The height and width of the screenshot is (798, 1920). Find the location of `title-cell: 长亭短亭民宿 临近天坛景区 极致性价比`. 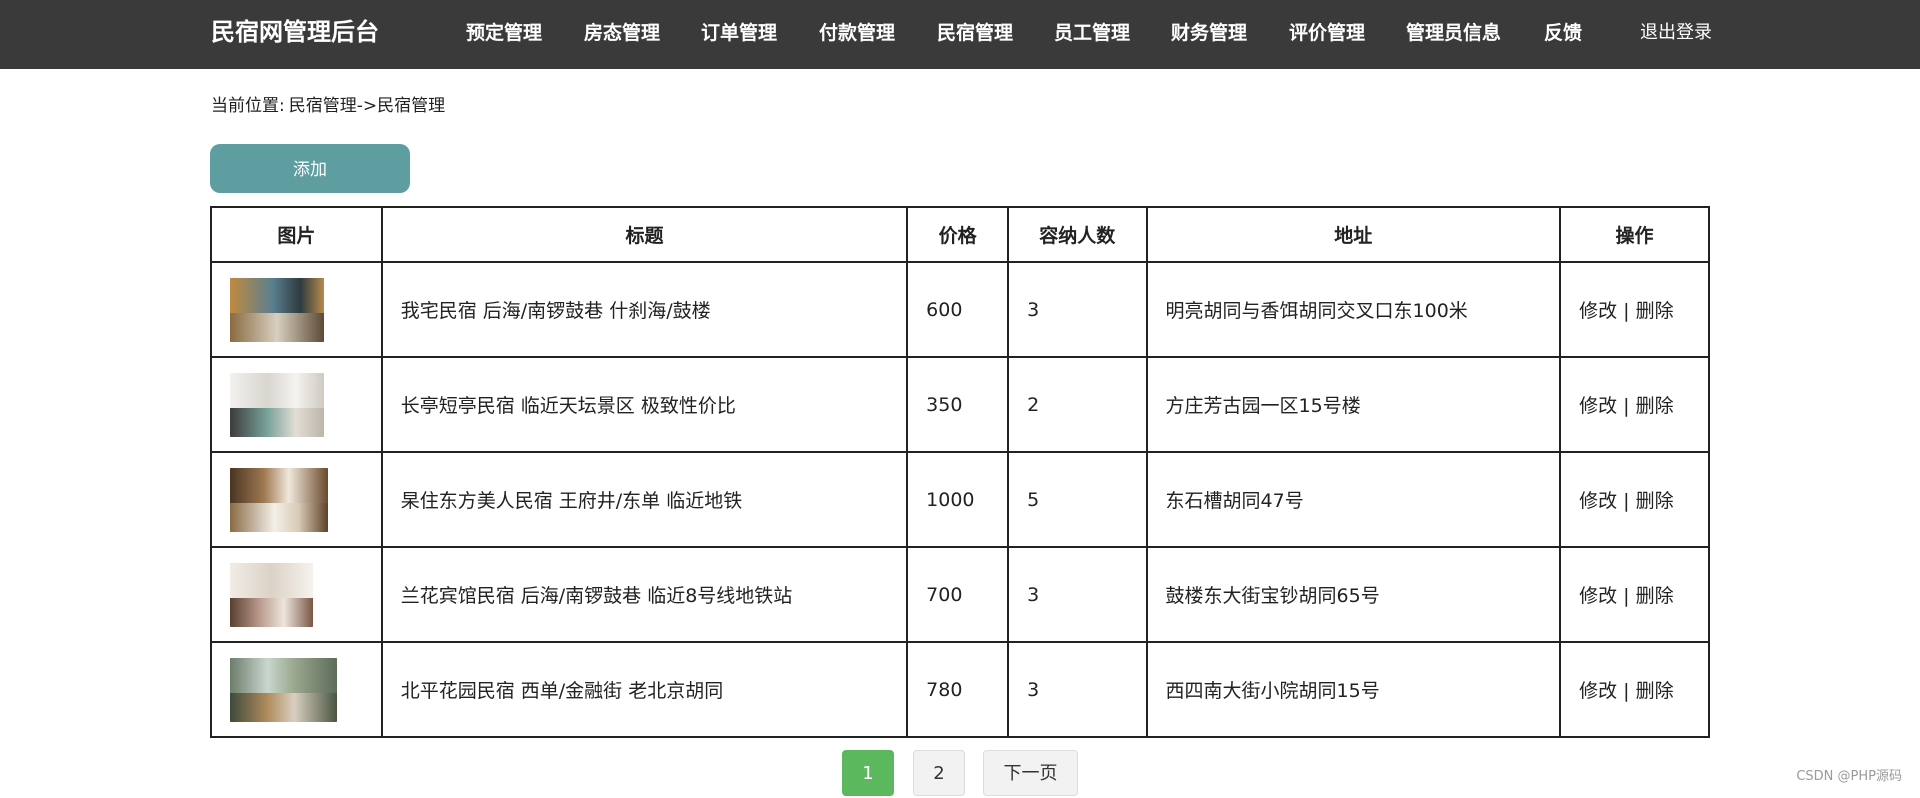

title-cell: 长亭短亭民宿 临近天坛景区 极致性价比 is located at coordinates (644, 404).